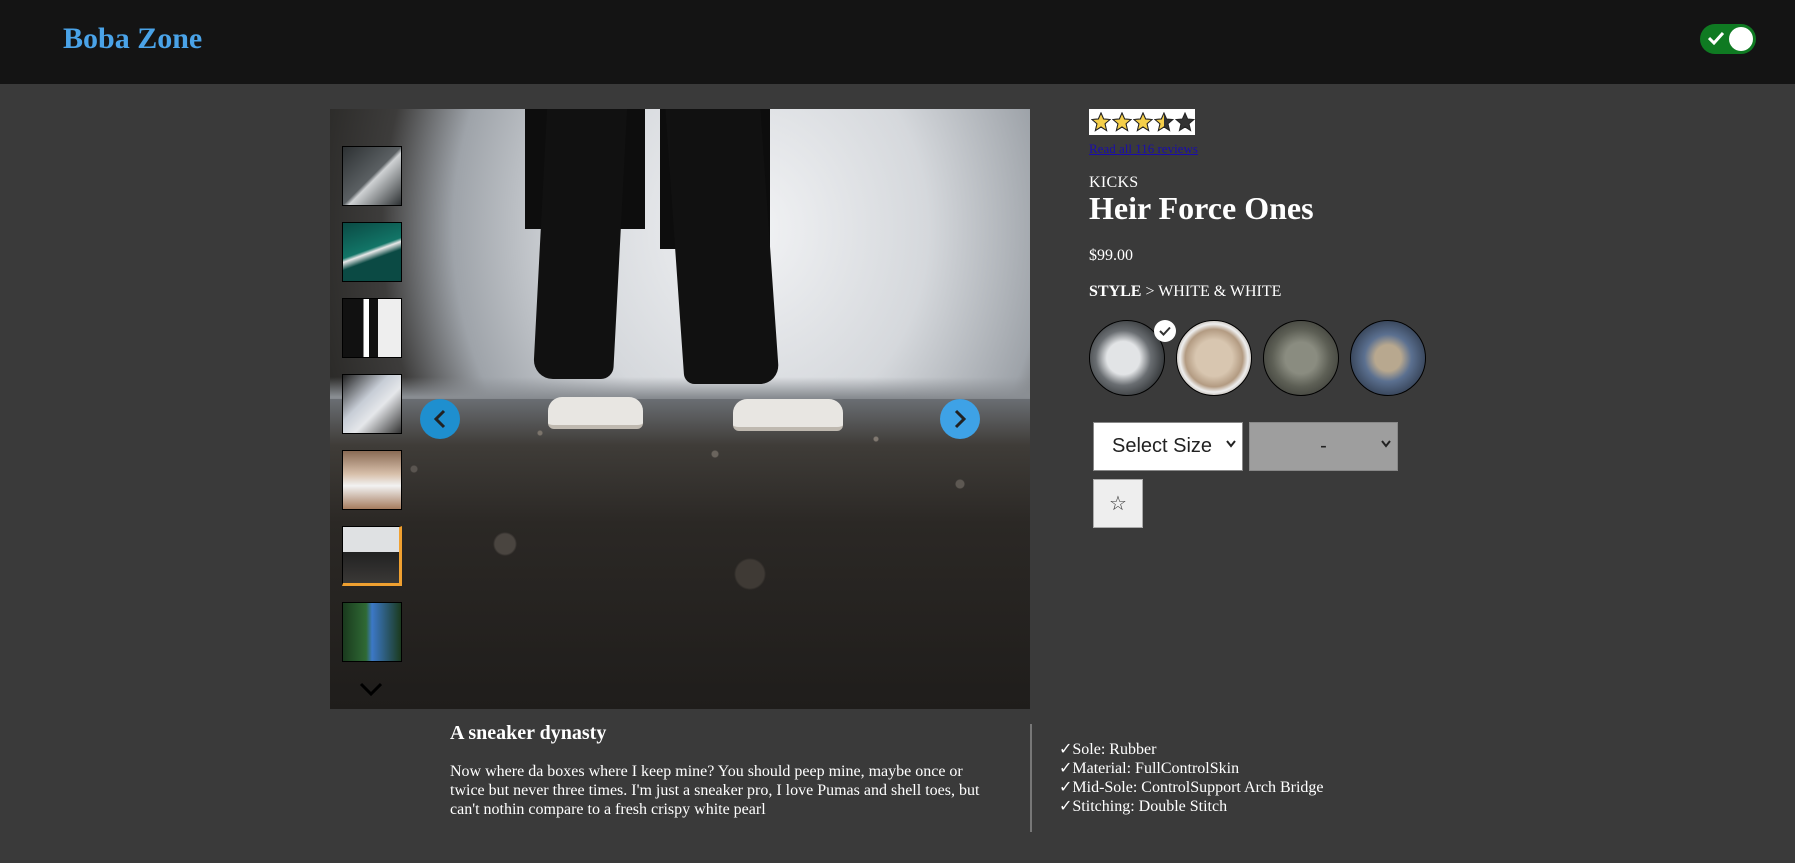  I want to click on product-price: $99.00, so click(1111, 255).